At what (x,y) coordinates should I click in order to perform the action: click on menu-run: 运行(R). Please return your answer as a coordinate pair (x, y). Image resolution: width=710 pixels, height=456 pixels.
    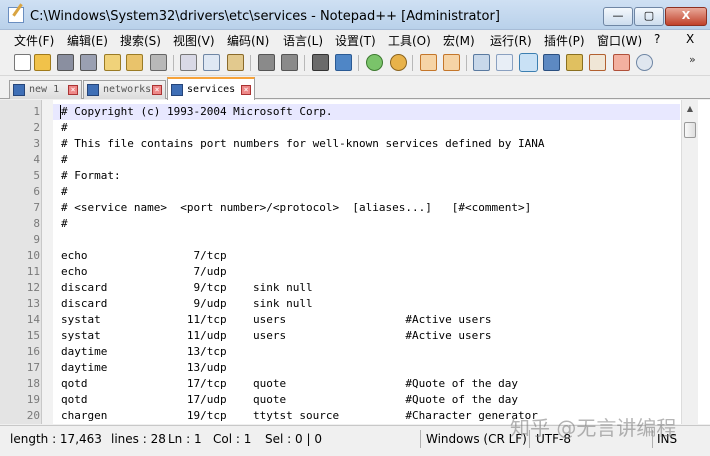
    Looking at the image, I should click on (511, 40).